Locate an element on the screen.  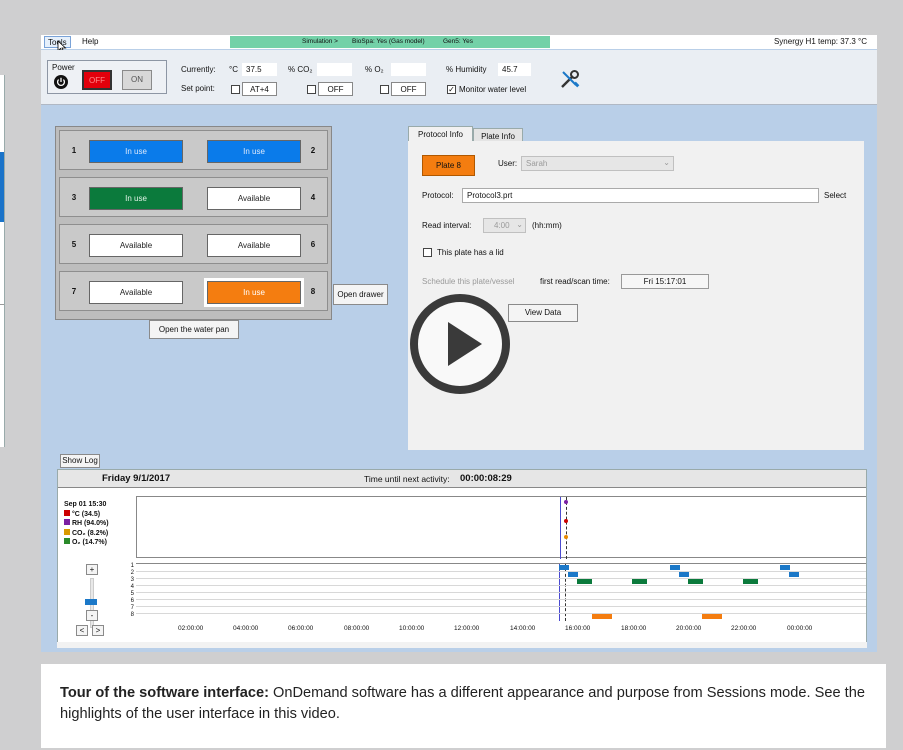
read-interval-value: 4:00 is located at coordinates (502, 225).